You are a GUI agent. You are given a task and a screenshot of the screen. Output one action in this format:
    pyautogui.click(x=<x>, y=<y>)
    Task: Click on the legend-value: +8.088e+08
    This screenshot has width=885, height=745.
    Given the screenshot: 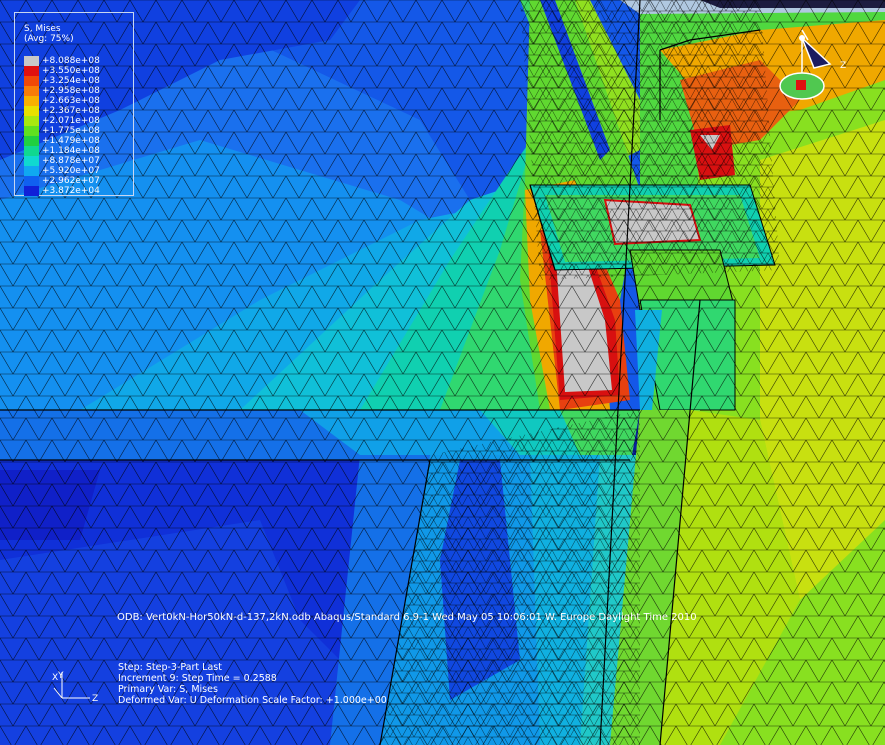 What is the action you would take?
    pyautogui.click(x=71, y=61)
    